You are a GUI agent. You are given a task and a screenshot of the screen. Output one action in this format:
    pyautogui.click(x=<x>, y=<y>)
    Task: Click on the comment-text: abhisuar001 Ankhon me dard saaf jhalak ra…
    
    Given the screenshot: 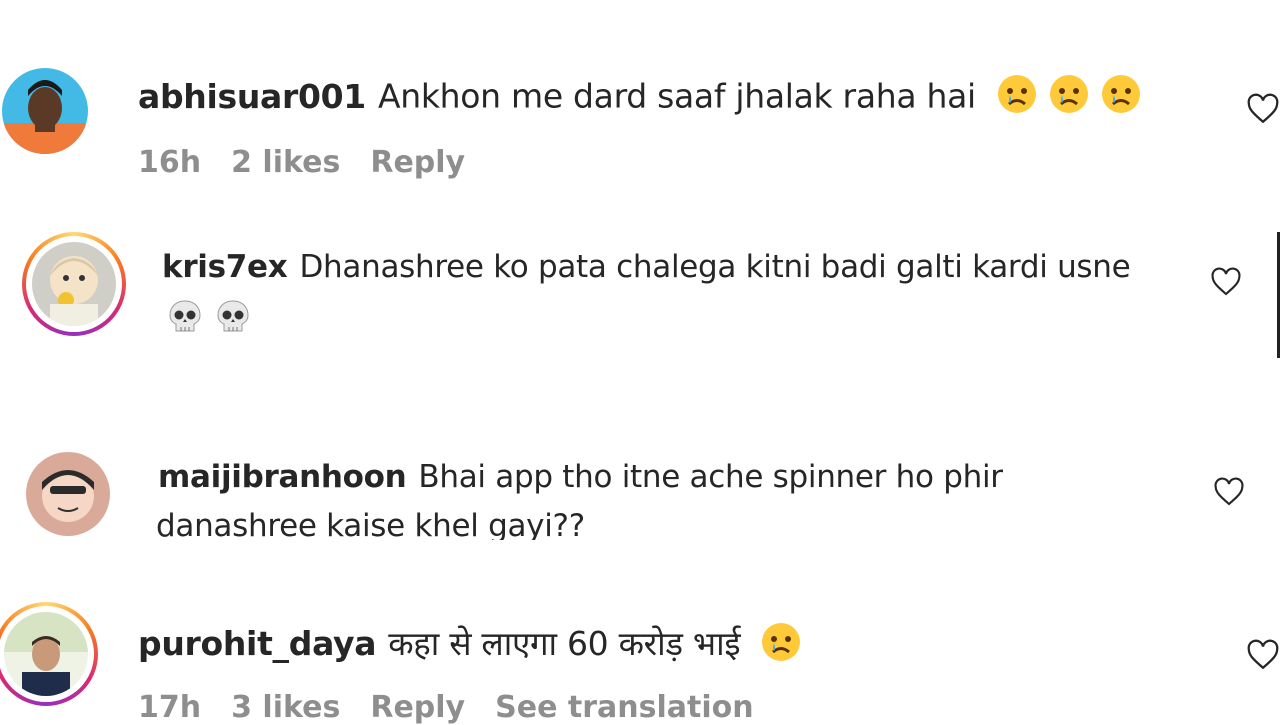 What is the action you would take?
    pyautogui.click(x=640, y=98)
    